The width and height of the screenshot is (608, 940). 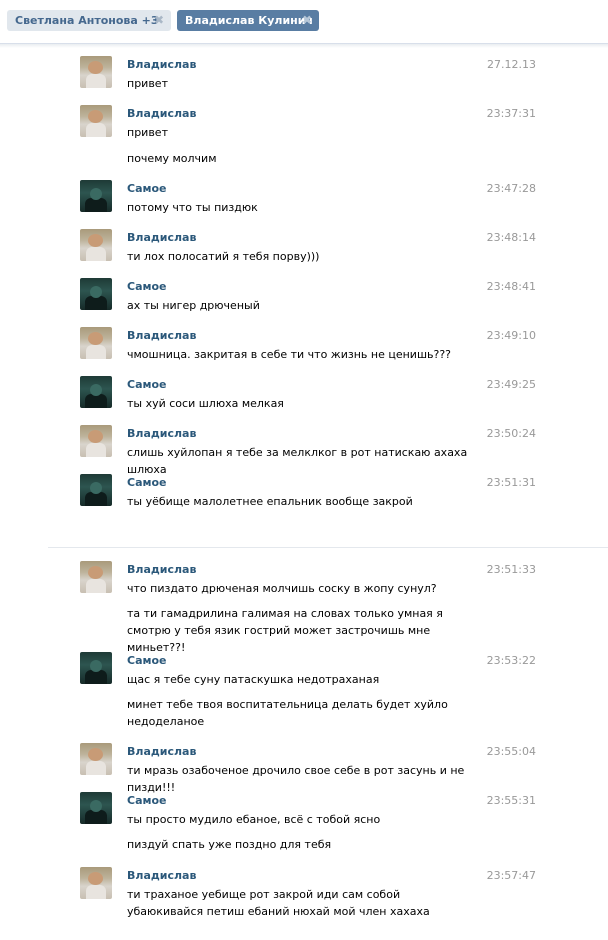 I want to click on message-time: 23:51:31, so click(x=511, y=482).